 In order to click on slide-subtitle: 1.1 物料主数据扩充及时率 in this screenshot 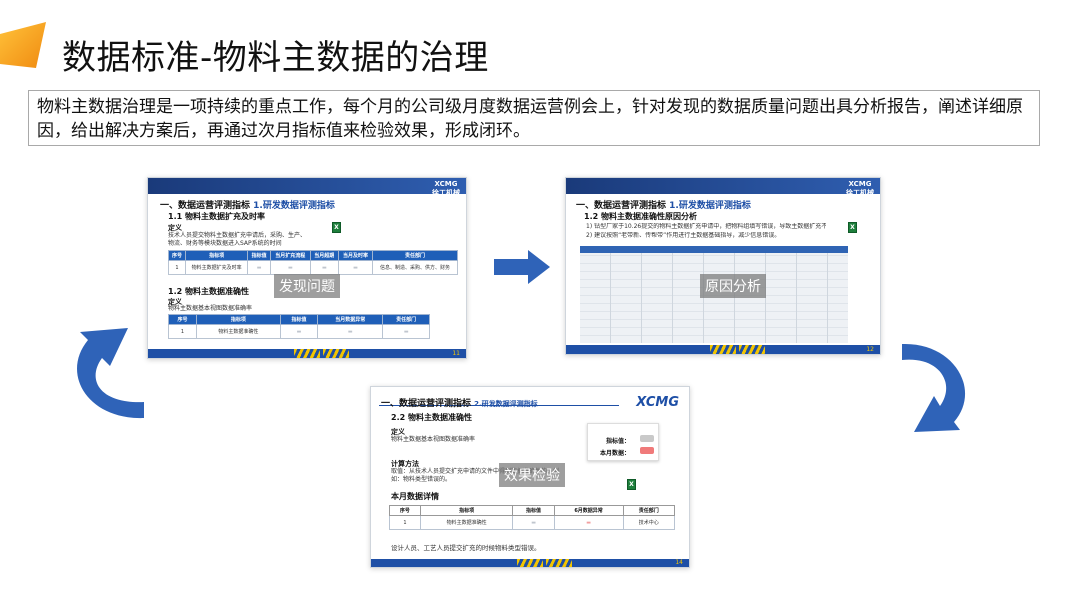, I will do `click(216, 216)`.